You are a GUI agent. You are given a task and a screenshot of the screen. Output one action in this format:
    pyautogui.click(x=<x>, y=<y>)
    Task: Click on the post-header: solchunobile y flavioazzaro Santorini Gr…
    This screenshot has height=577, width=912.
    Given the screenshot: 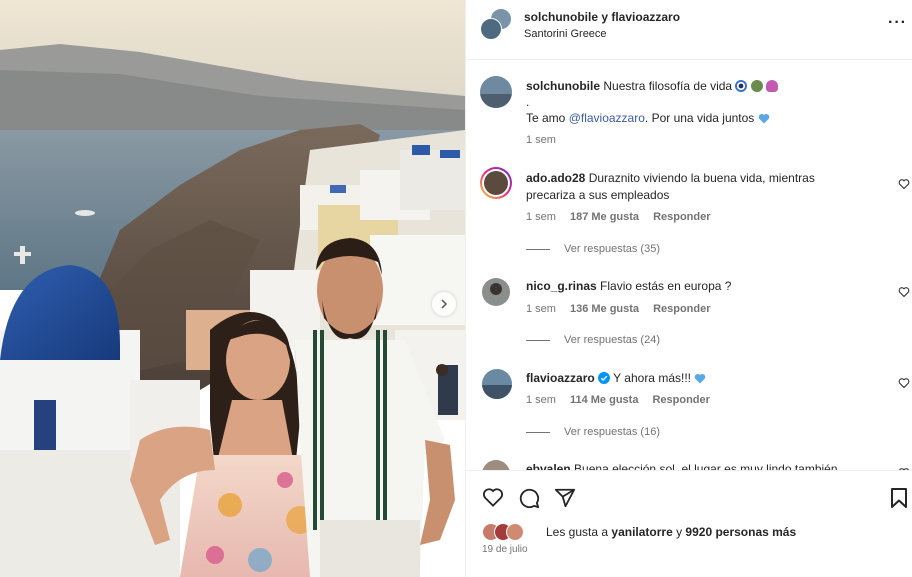 What is the action you would take?
    pyautogui.click(x=689, y=30)
    